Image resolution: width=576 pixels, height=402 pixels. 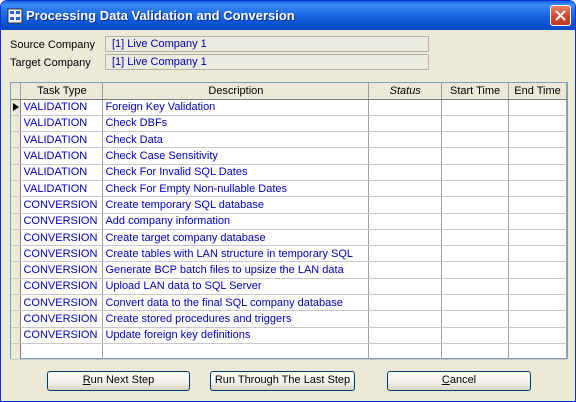 I want to click on table-row: CONVERSION Add company information, so click(x=289, y=221).